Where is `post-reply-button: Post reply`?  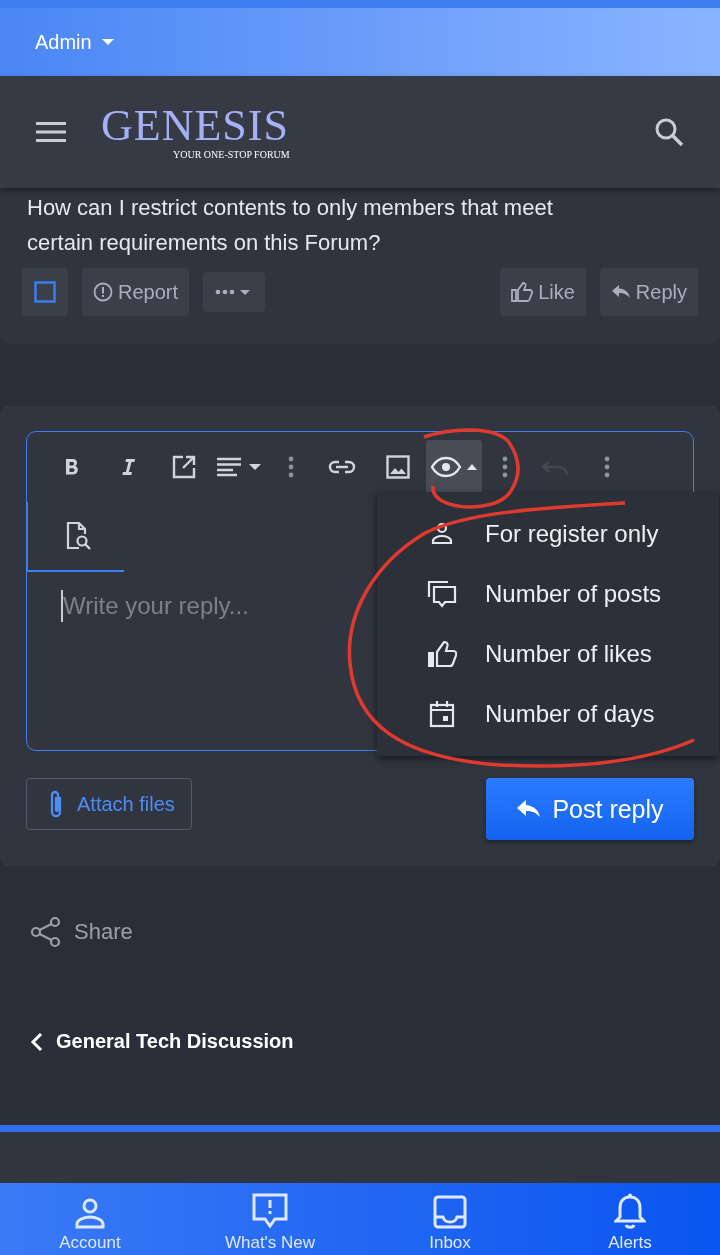
post-reply-button: Post reply is located at coordinates (590, 809).